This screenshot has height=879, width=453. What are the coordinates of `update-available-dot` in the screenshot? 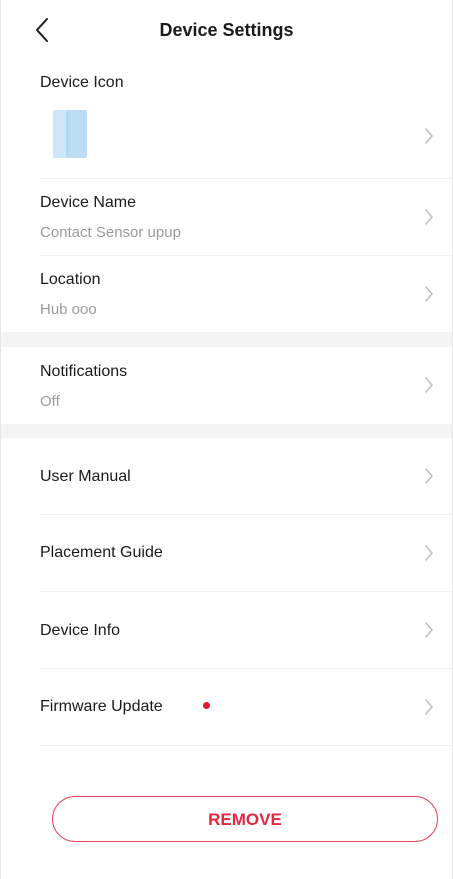 It's located at (206, 705).